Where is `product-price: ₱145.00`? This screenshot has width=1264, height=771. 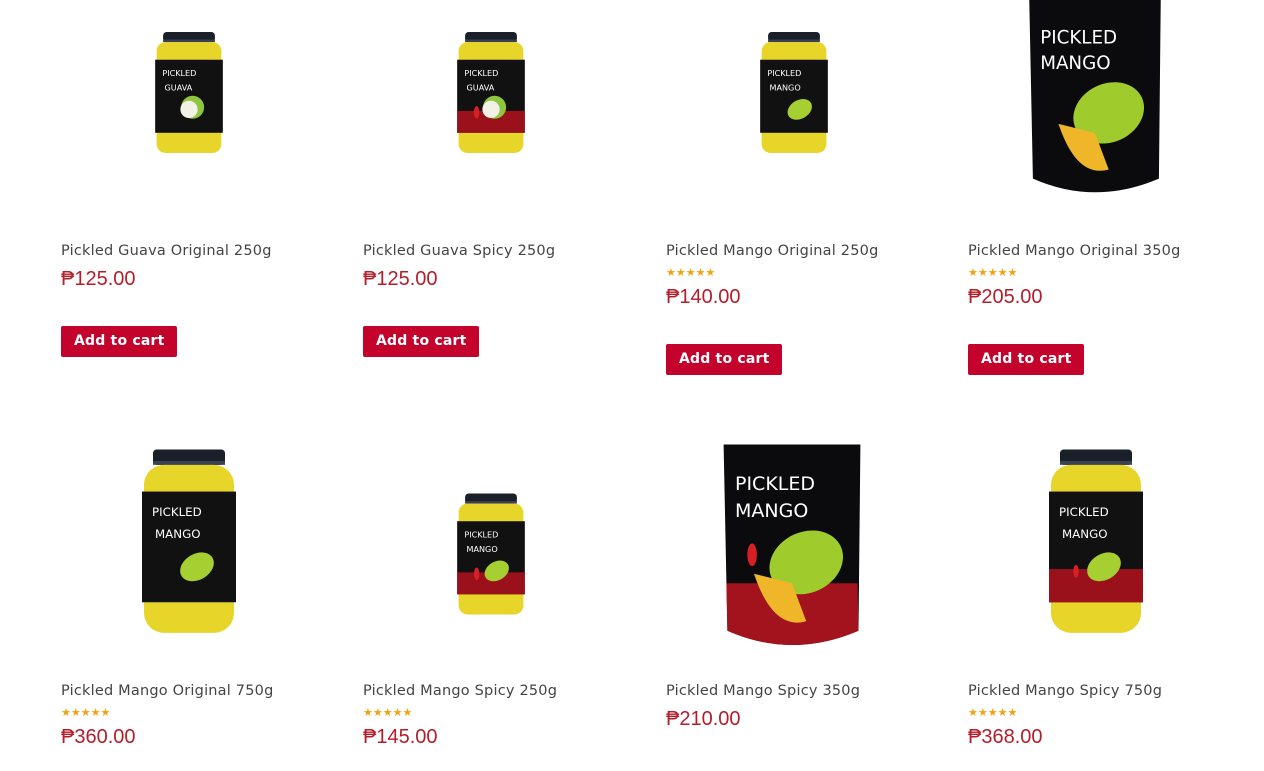
product-price: ₱145.00 is located at coordinates (400, 737).